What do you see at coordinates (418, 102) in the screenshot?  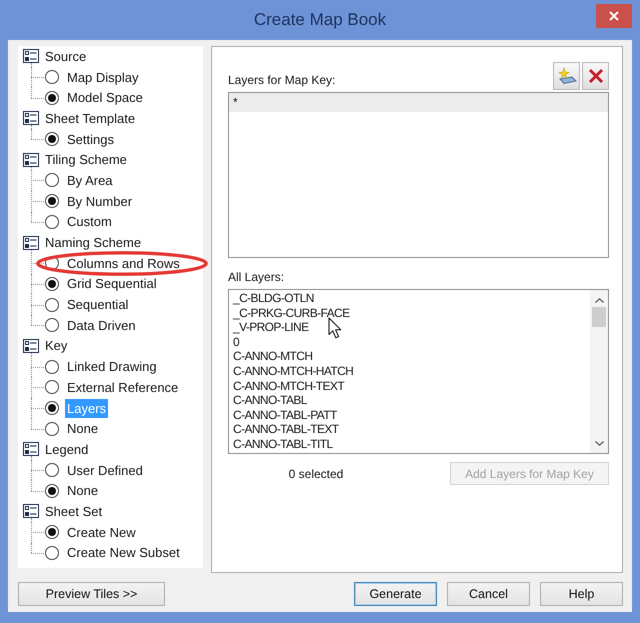 I see `list-item: *` at bounding box center [418, 102].